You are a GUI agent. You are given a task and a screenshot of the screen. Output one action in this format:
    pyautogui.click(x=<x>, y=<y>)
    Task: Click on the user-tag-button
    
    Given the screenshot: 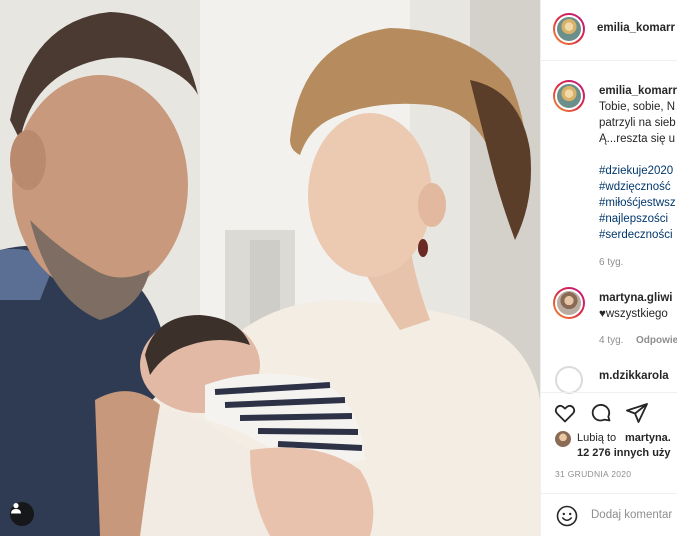 What is the action you would take?
    pyautogui.click(x=22, y=514)
    